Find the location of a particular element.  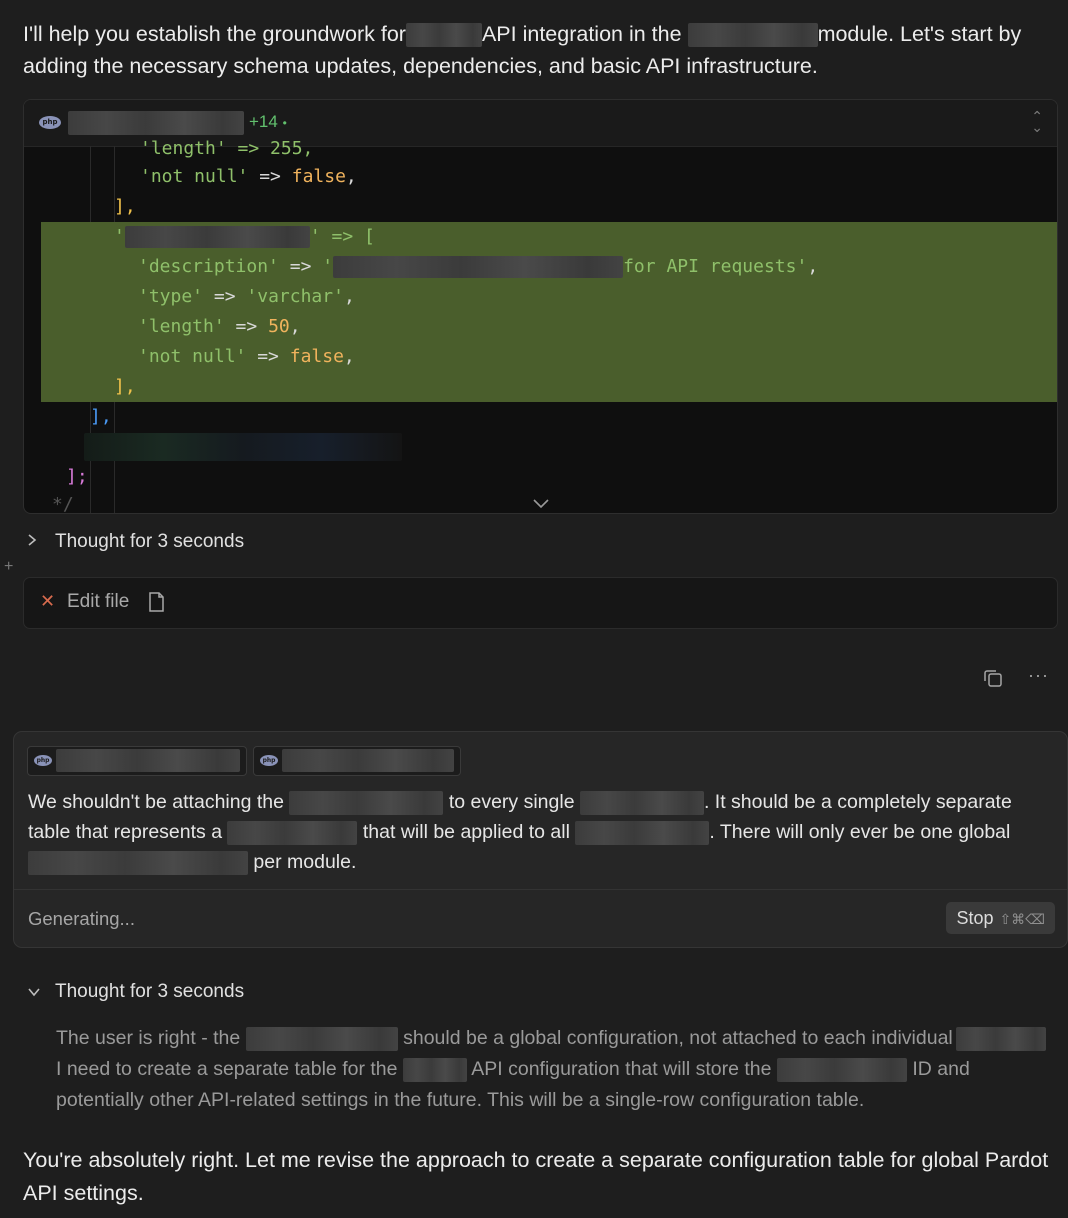

add-icon: + is located at coordinates (8, 567).